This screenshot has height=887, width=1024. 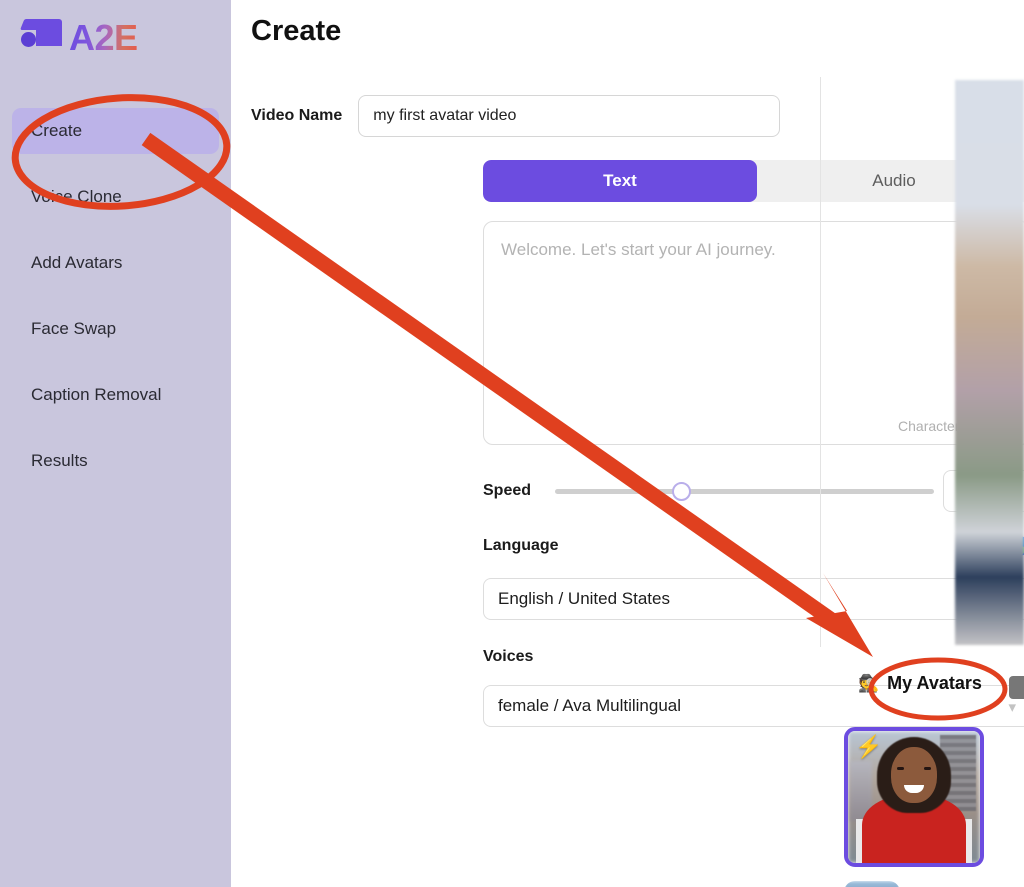 What do you see at coordinates (103, 37) in the screenshot?
I see `brand-logo-text: A2E` at bounding box center [103, 37].